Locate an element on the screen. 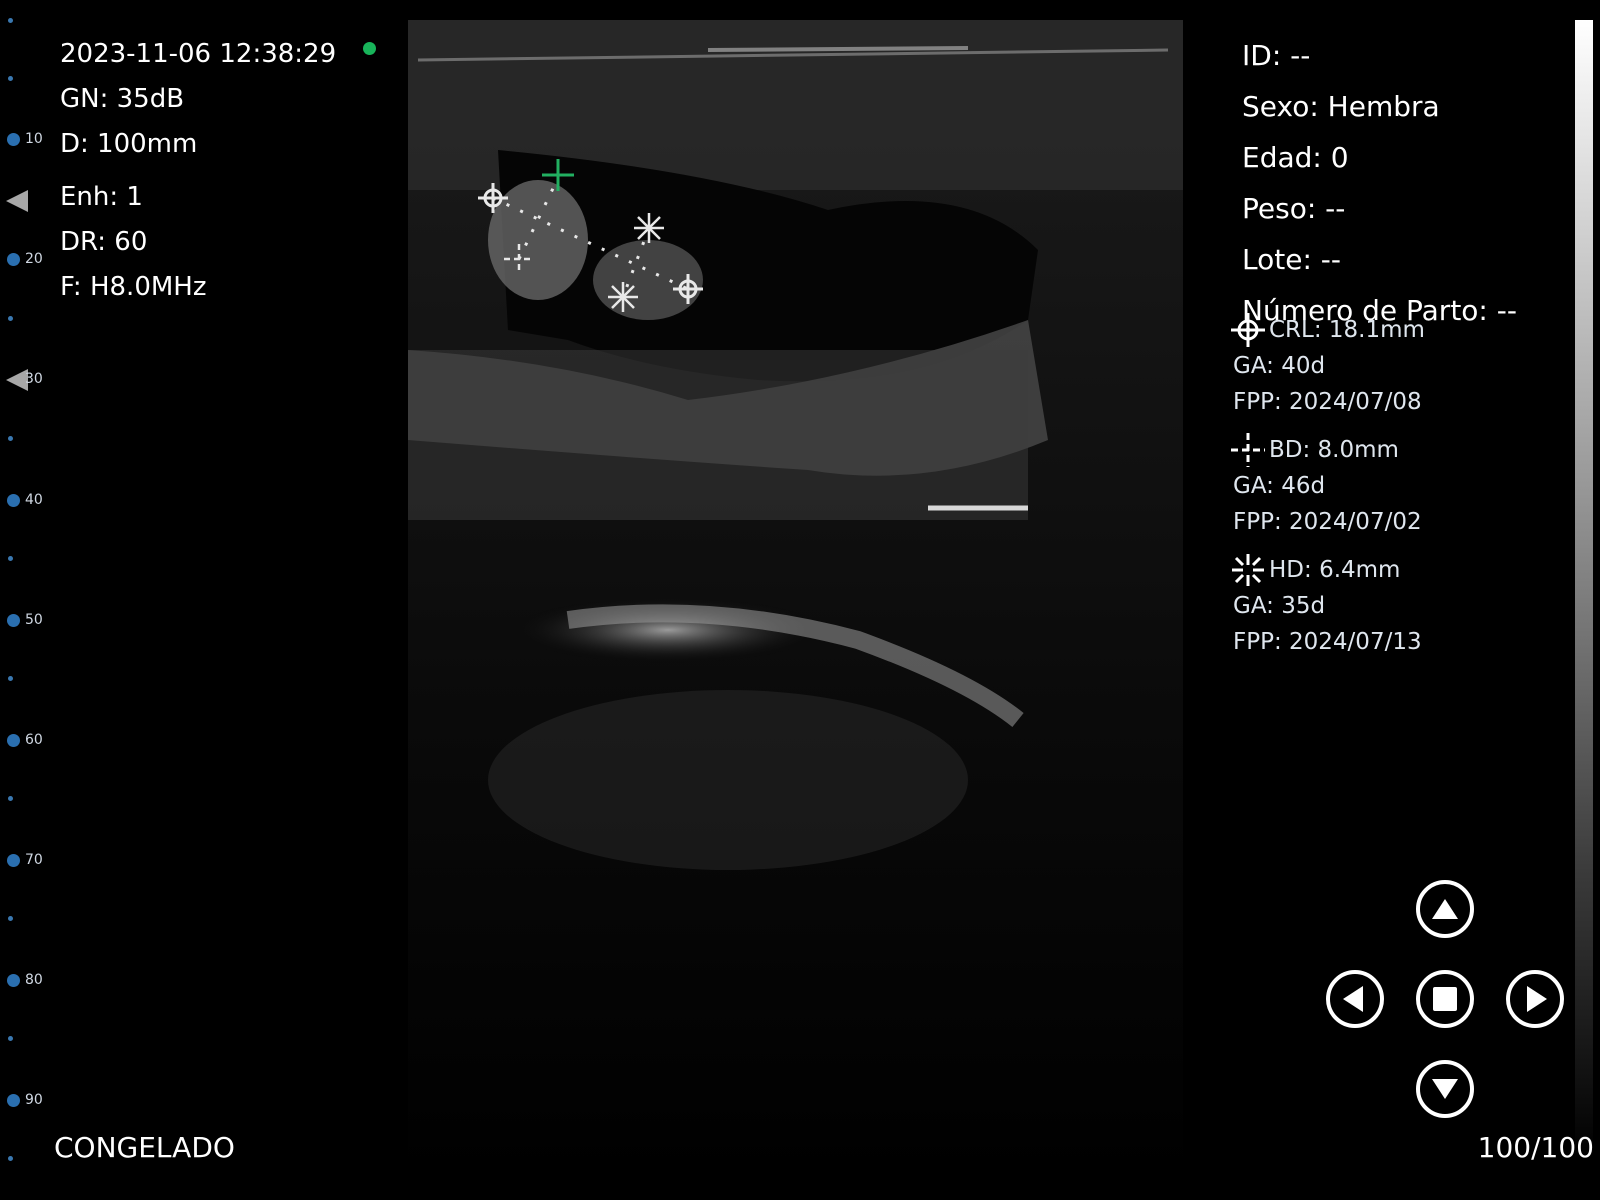 This screenshot has height=1200, width=1600. measurement-crl: CRL: 18.1mm GA: 40d FPP: 2024/07/08 is located at coordinates (1328, 366).